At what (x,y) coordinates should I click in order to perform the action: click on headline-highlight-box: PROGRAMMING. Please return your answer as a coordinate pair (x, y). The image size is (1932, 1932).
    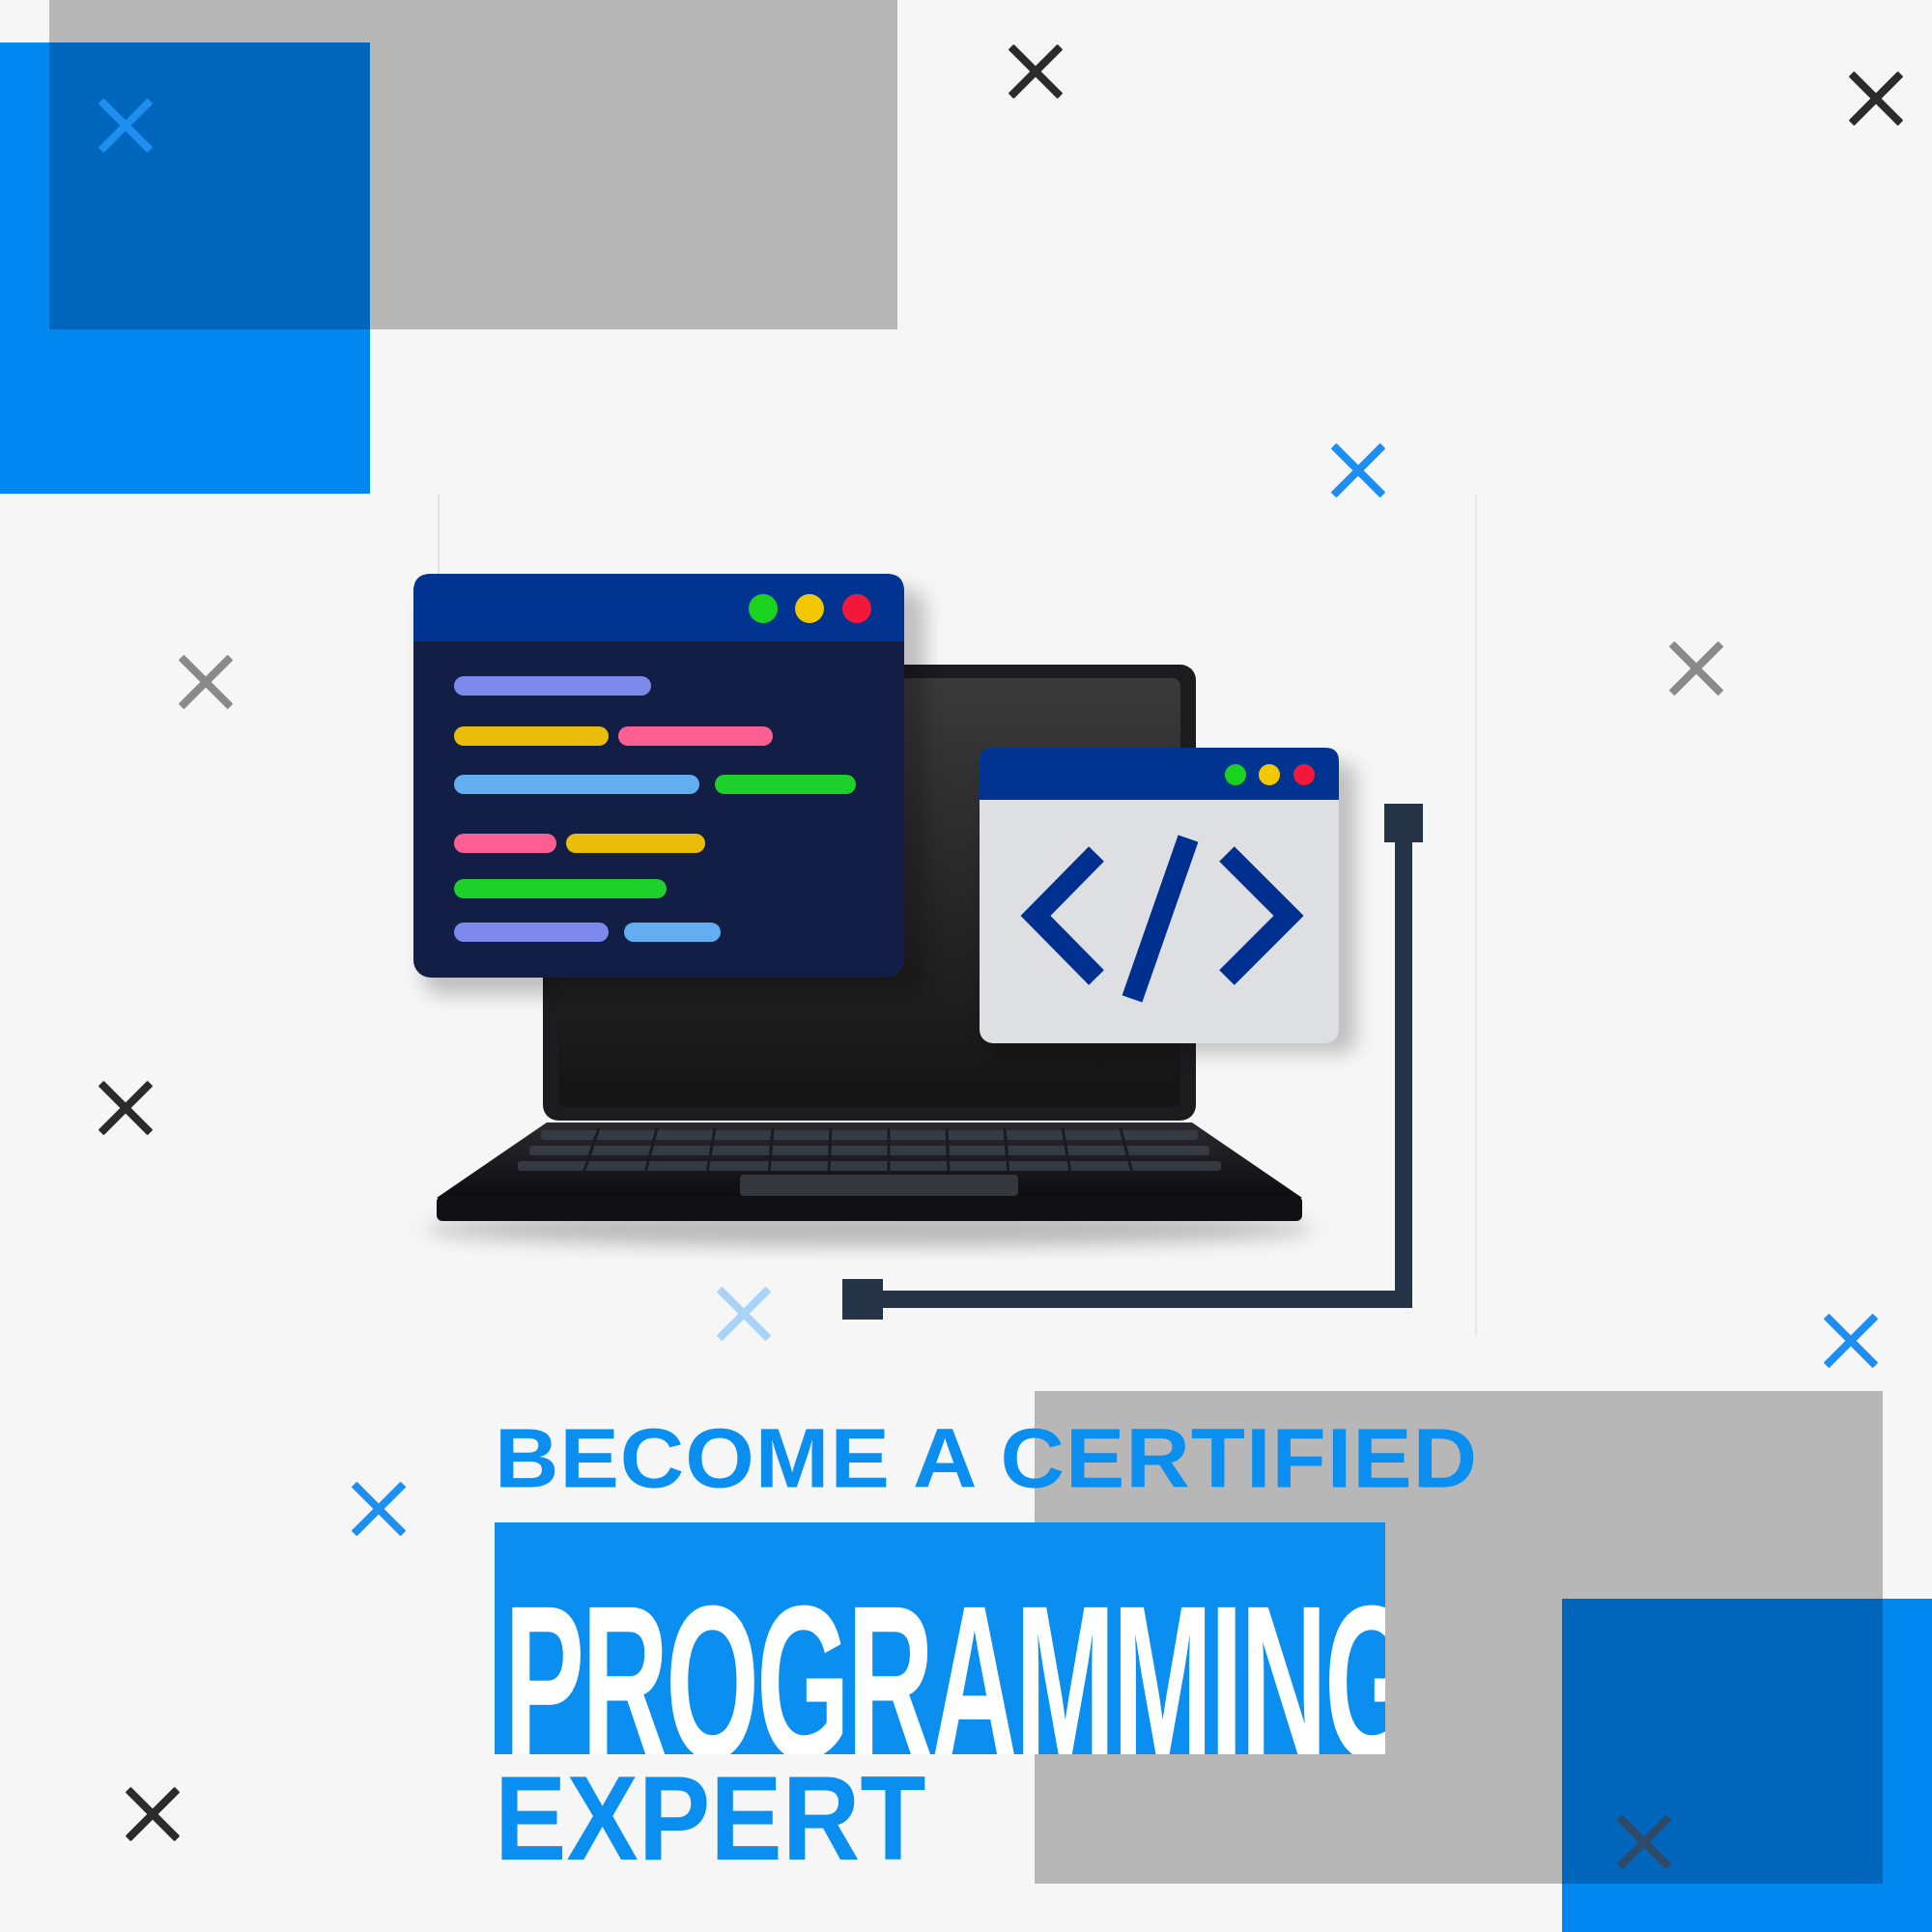
    Looking at the image, I should click on (940, 1638).